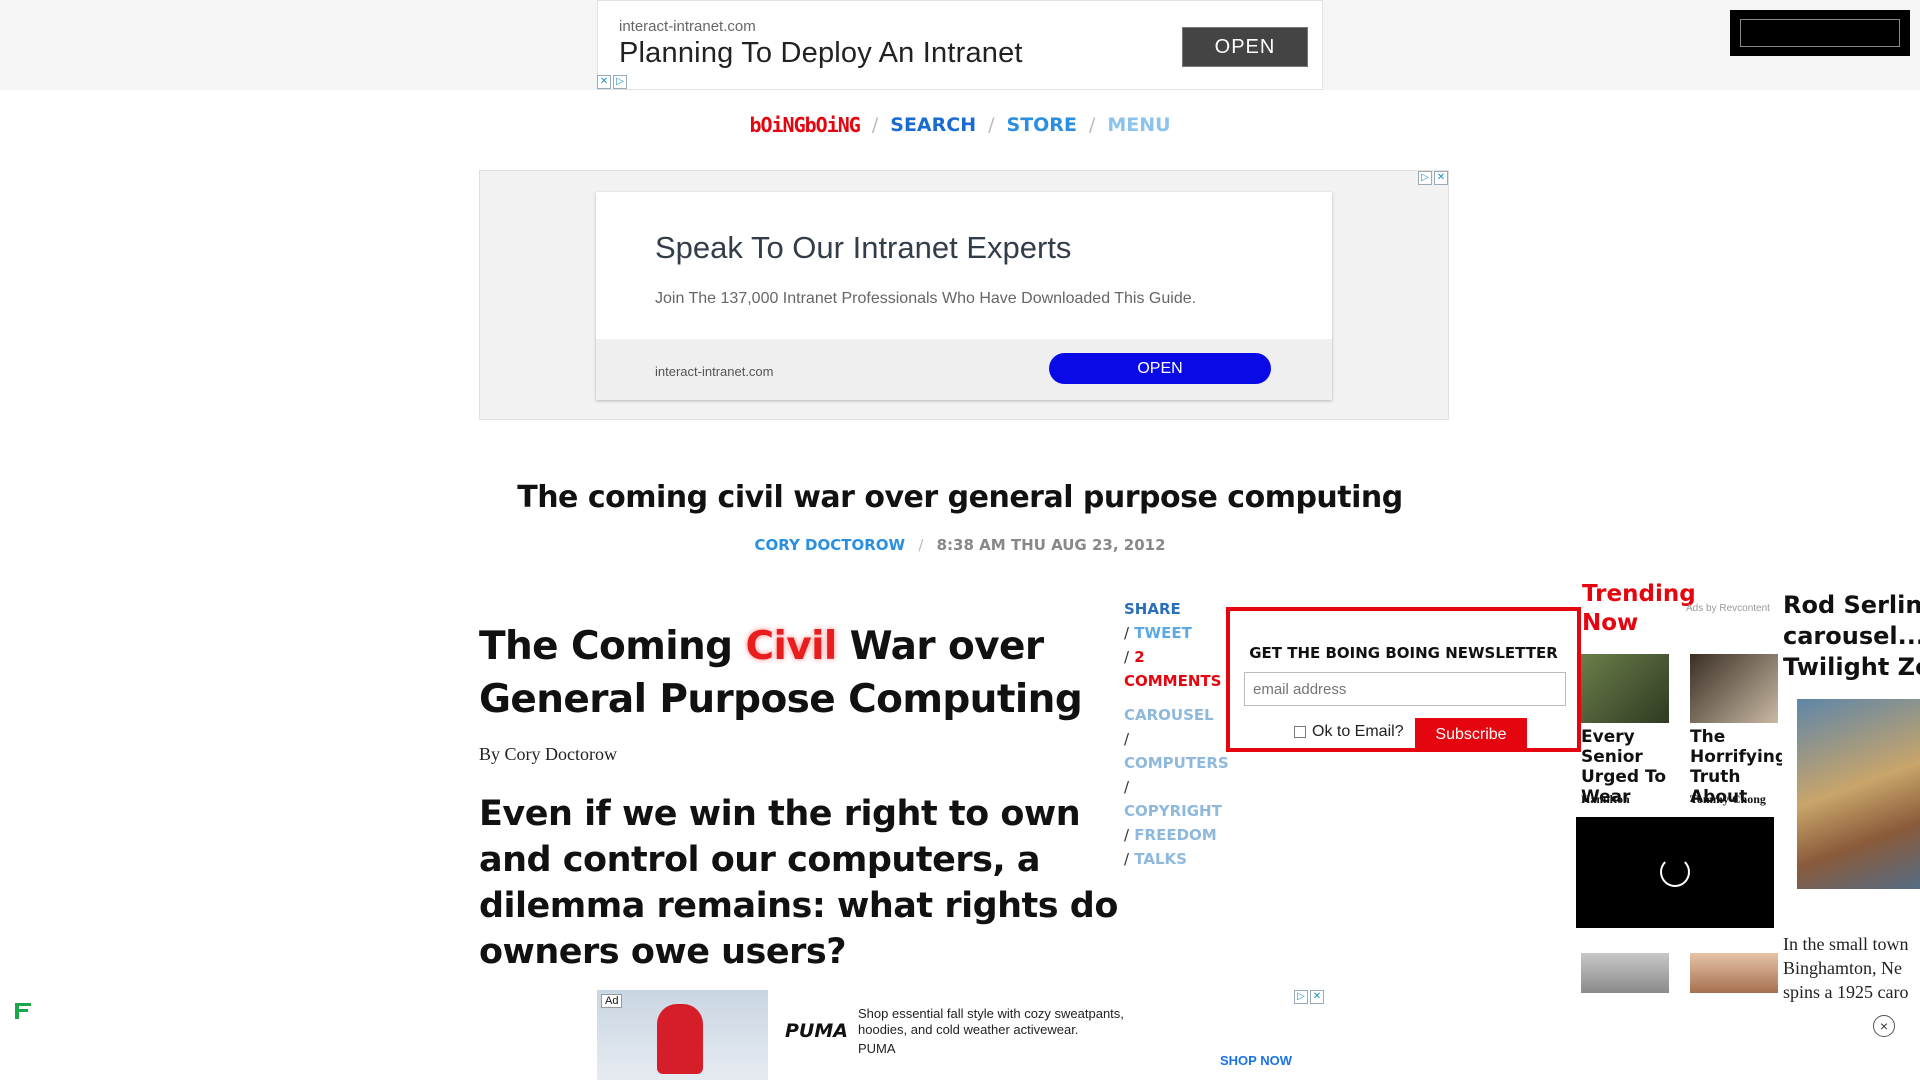  I want to click on trending-item: Every Senior Urged To Wear This Hamilton, so click(1627, 730).